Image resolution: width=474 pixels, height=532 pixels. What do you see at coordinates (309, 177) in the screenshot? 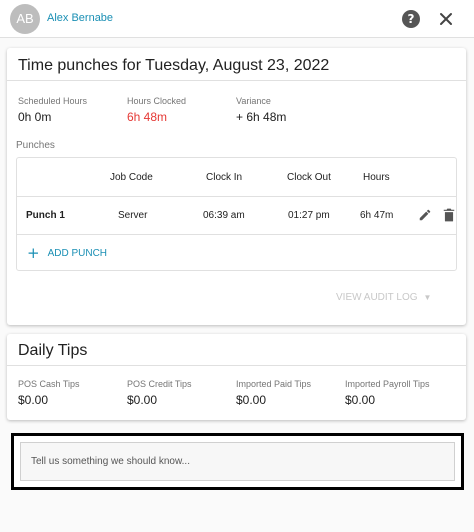
I see `column-header-clock-out: Clock Out` at bounding box center [309, 177].